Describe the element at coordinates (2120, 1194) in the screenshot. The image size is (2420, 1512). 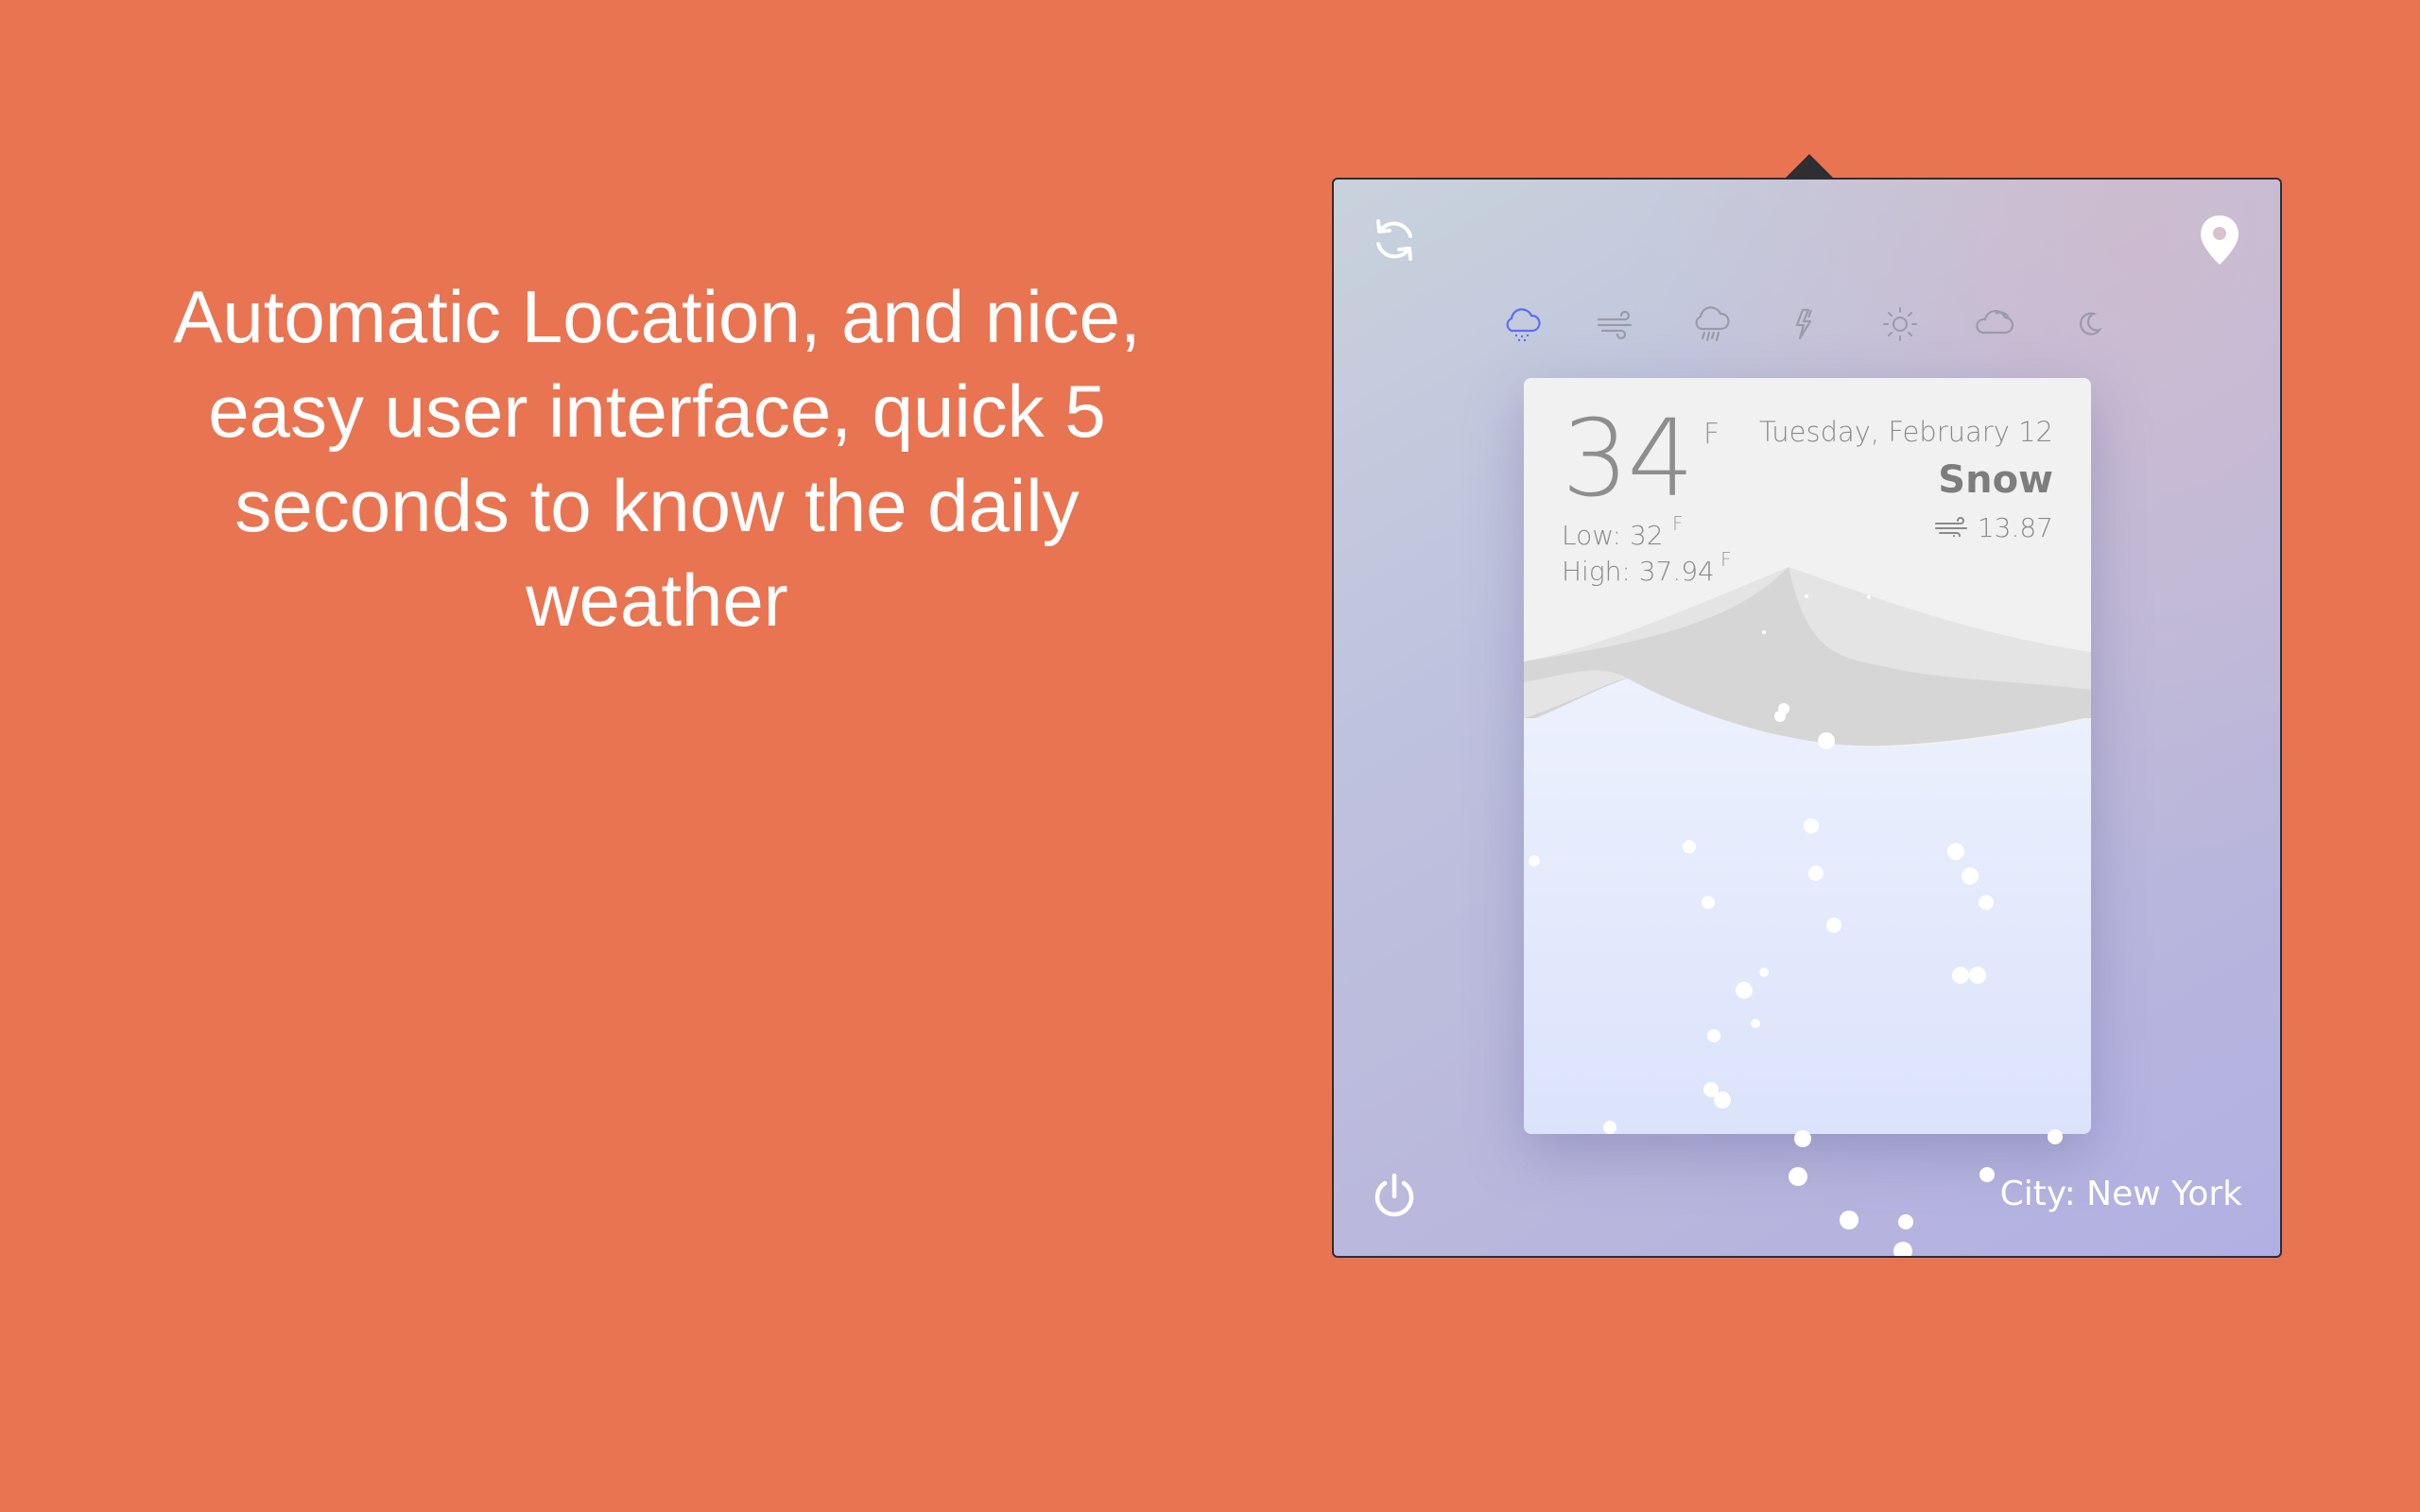
I see `city-label: City: New York` at that location.